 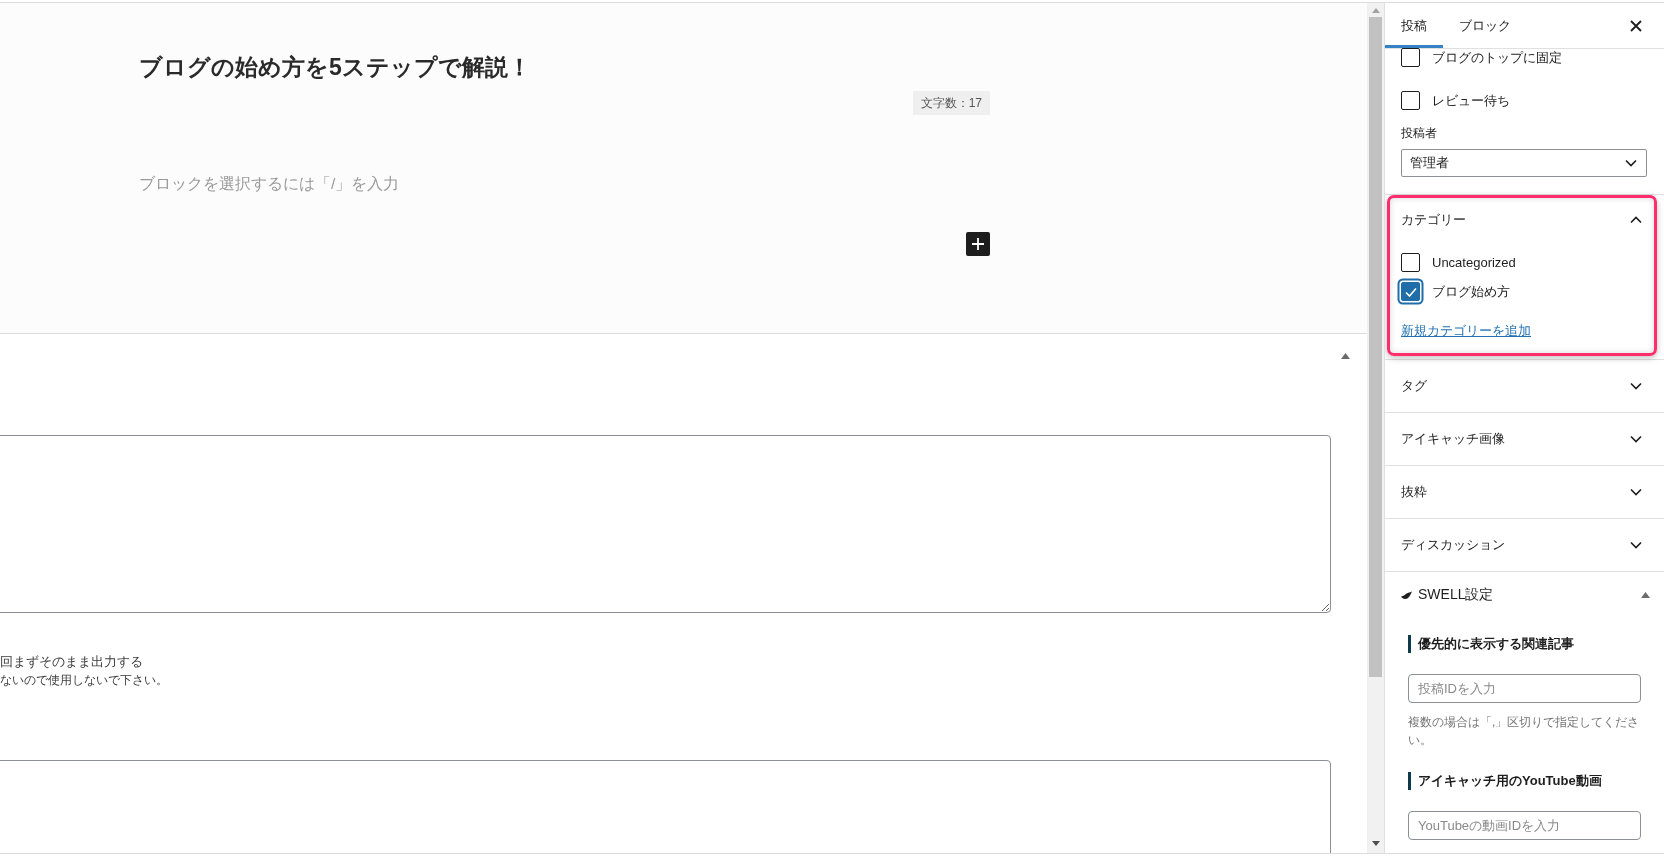 I want to click on swoosh-icon, so click(x=1406, y=595).